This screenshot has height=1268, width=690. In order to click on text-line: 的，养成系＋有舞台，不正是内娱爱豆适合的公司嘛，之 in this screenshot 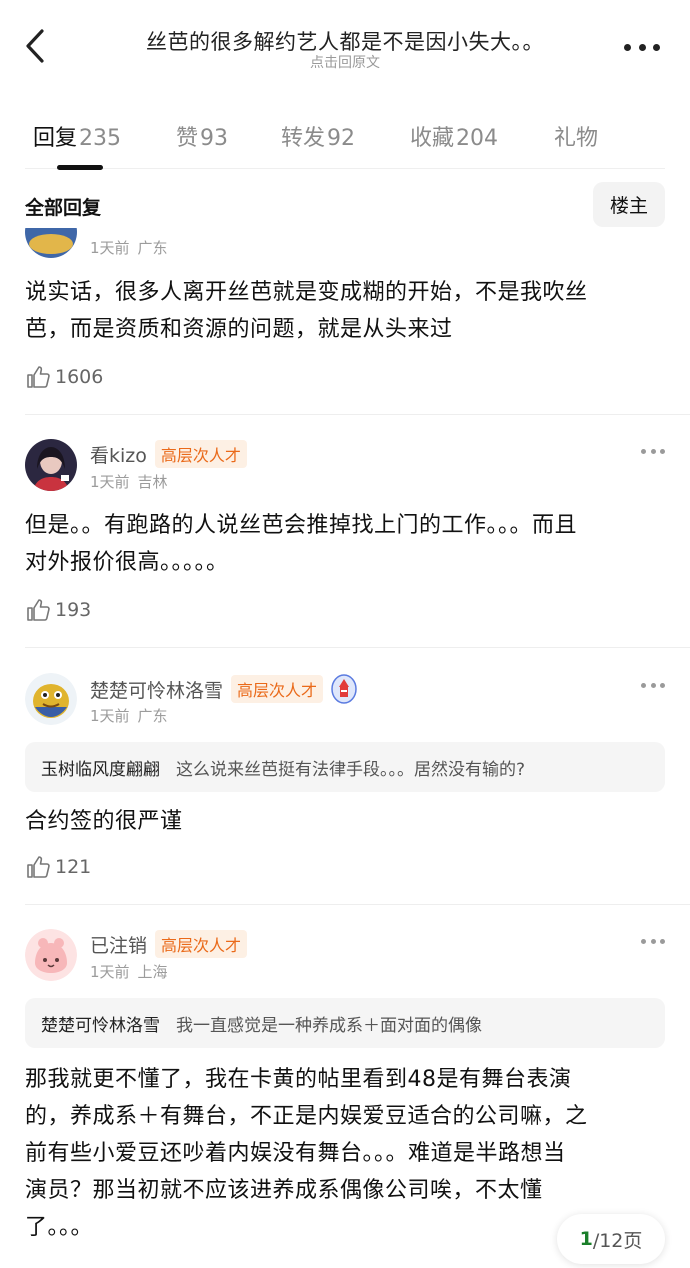, I will do `click(306, 1116)`.